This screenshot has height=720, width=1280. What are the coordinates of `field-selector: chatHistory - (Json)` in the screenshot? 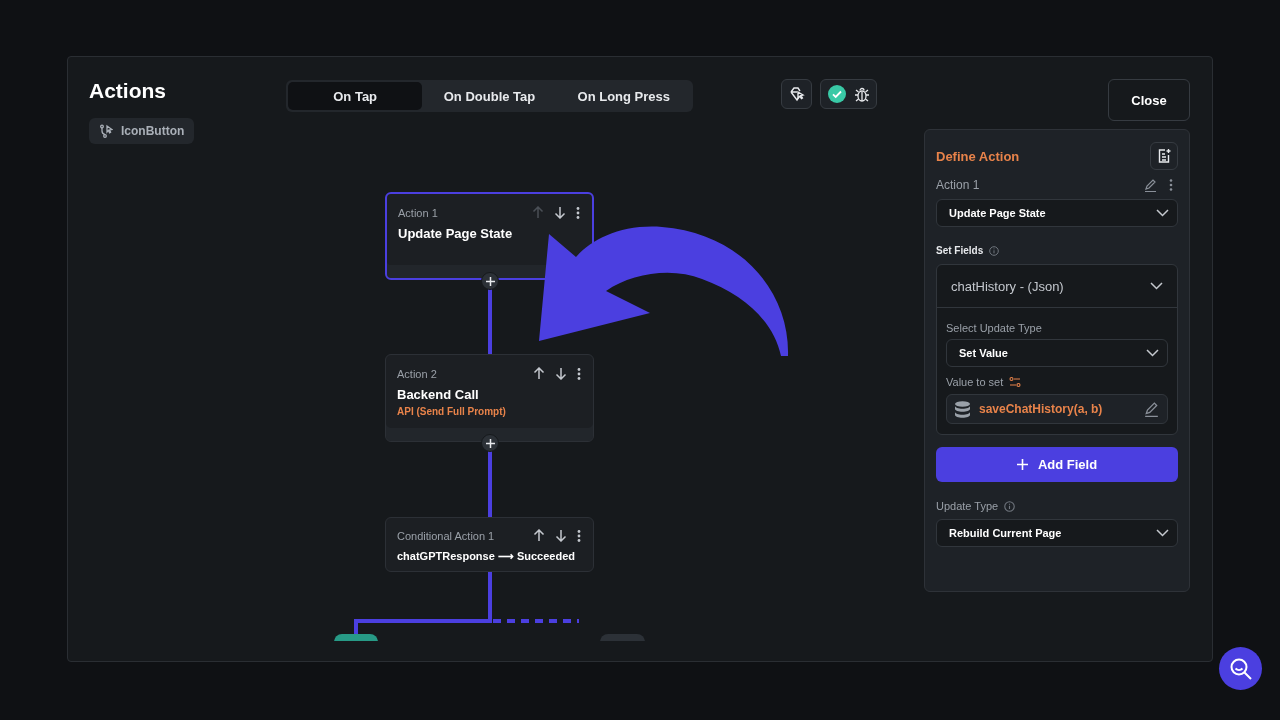 It's located at (1057, 286).